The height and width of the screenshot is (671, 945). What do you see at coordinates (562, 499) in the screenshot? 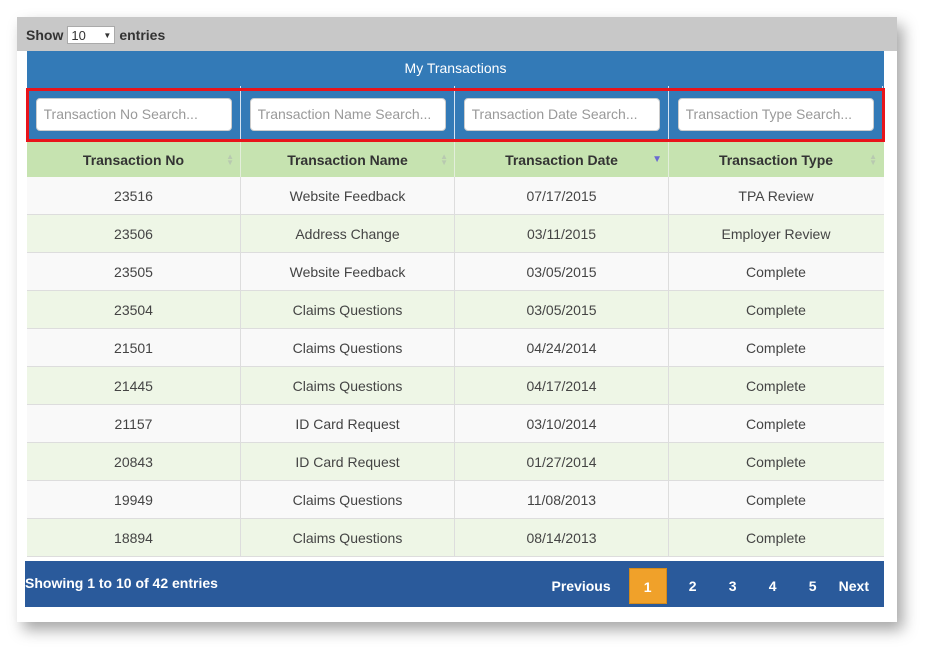
I see `cell-transaction-date: 11/08/2013` at bounding box center [562, 499].